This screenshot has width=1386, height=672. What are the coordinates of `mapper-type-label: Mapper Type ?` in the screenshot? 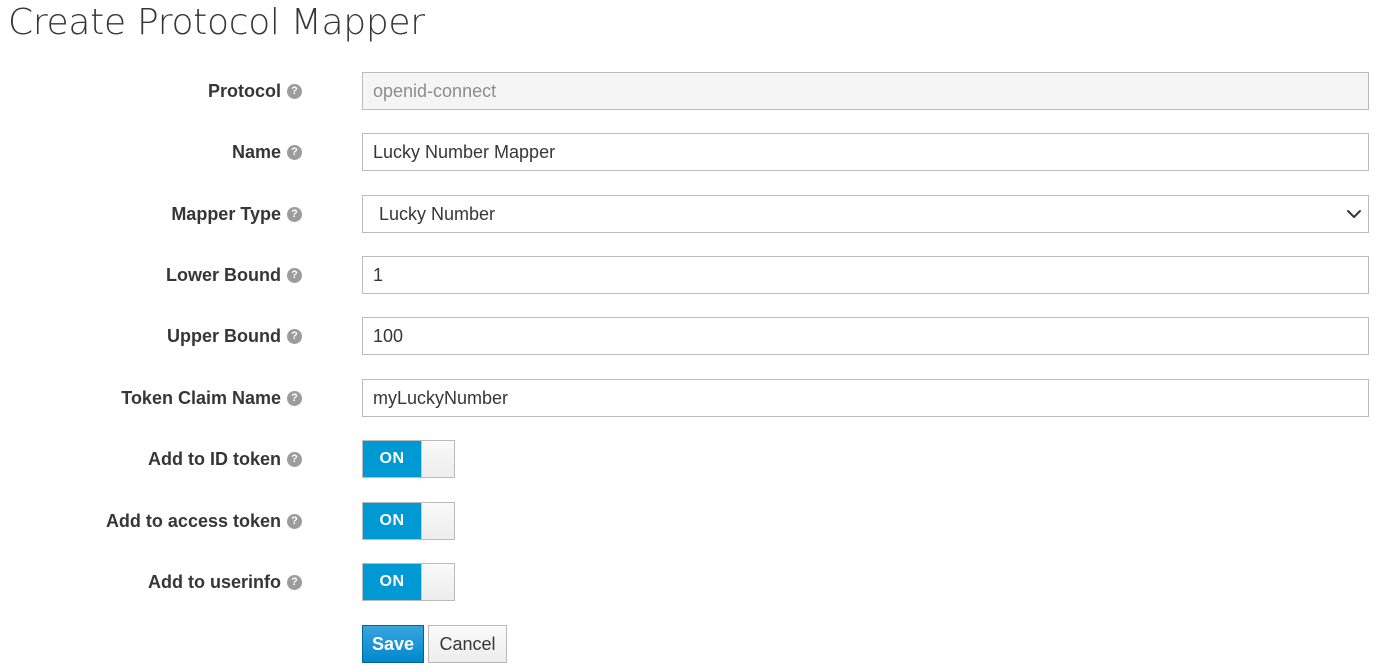 It's located at (236, 214).